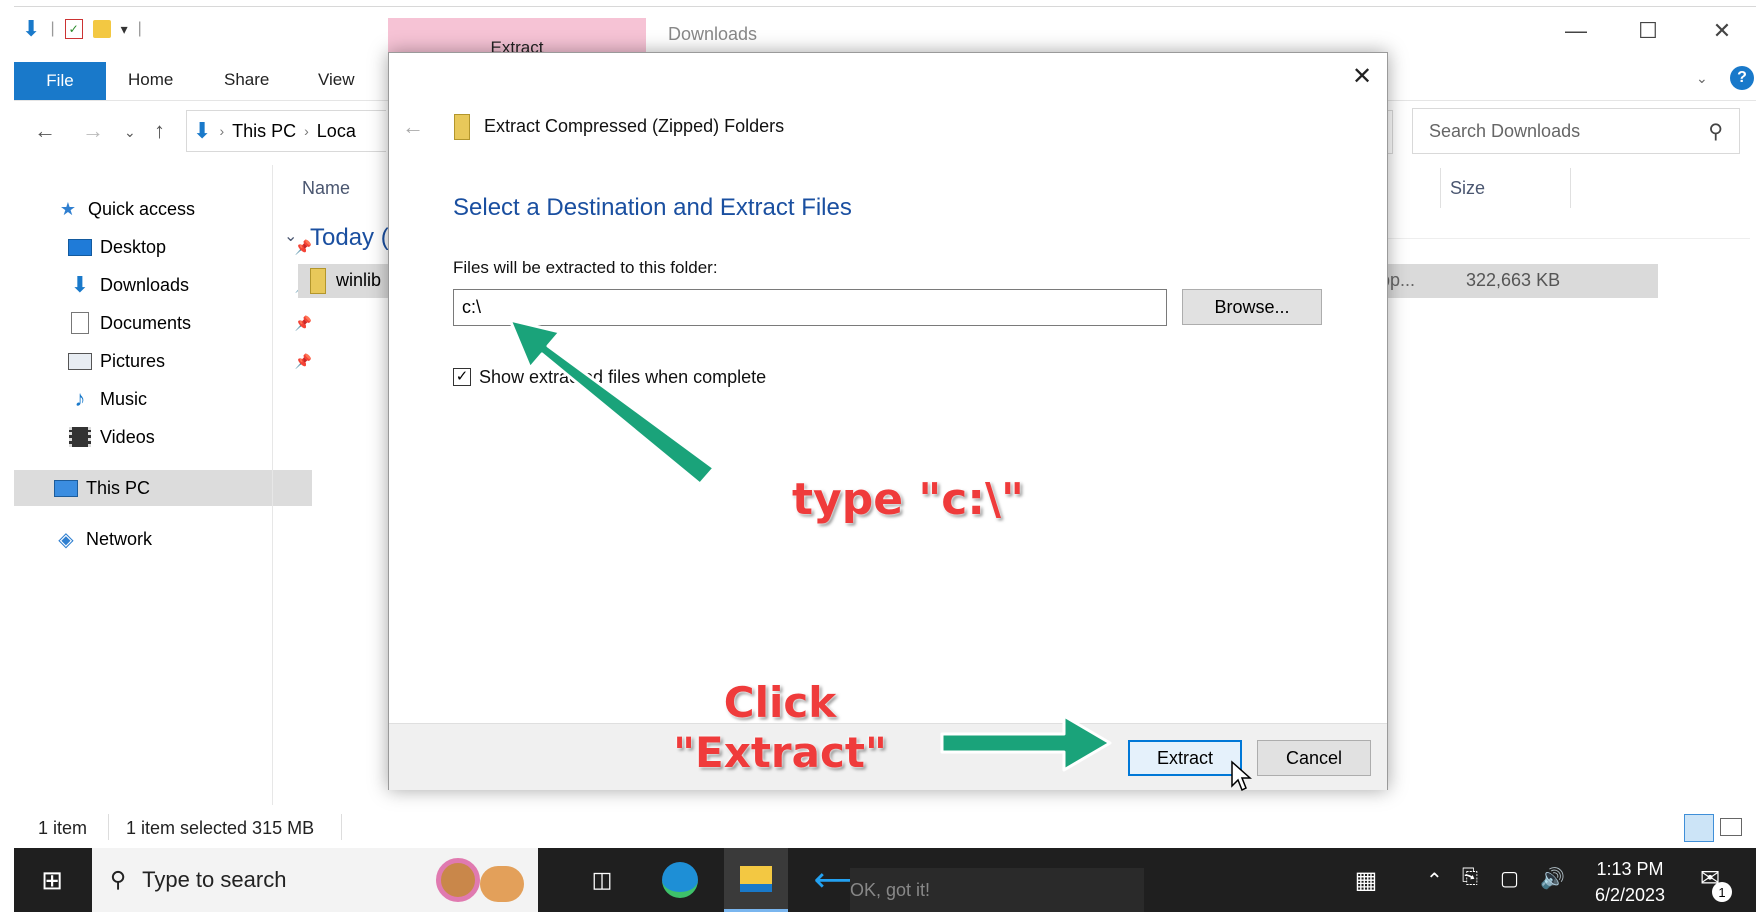 This screenshot has width=1756, height=912. Describe the element at coordinates (780, 702) in the screenshot. I see `annotation-click-line1: Click` at that location.